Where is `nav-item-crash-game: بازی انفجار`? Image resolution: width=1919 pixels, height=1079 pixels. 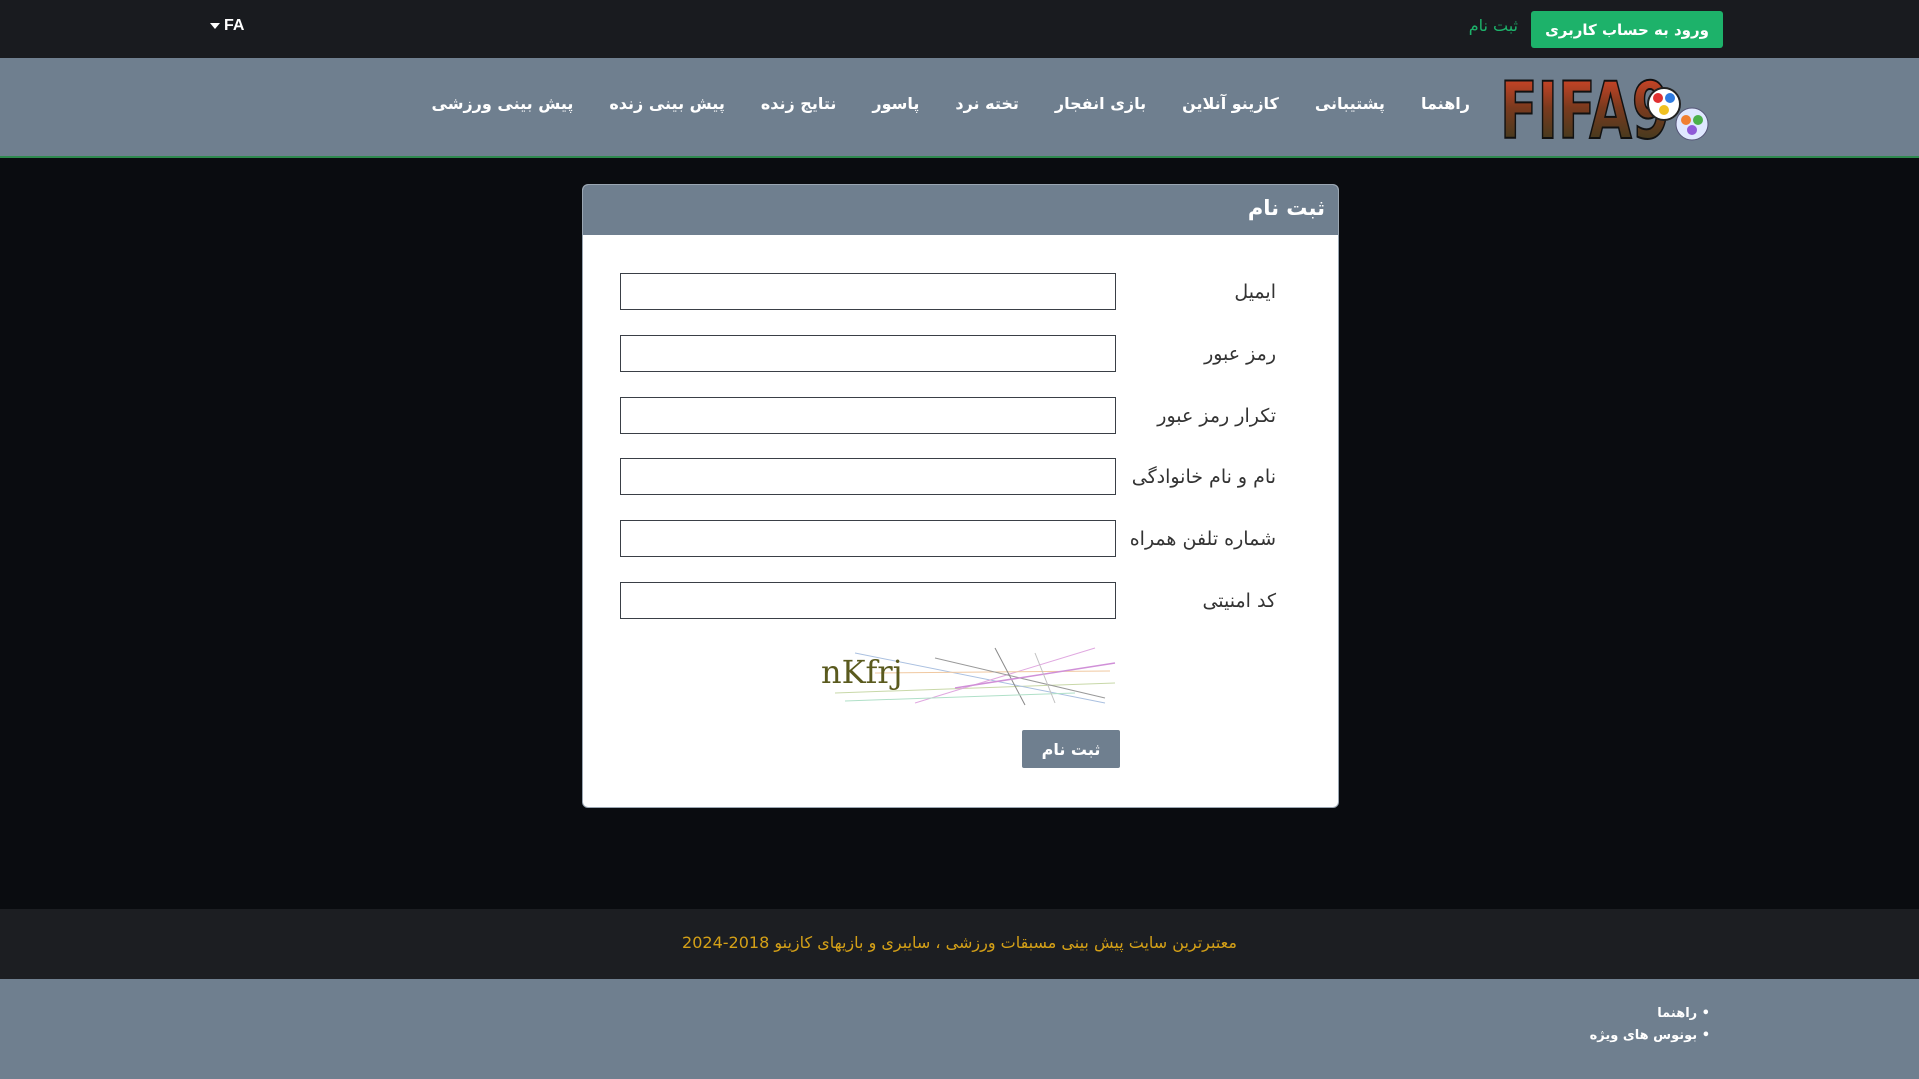 nav-item-crash-game: بازی انفجار is located at coordinates (1100, 103).